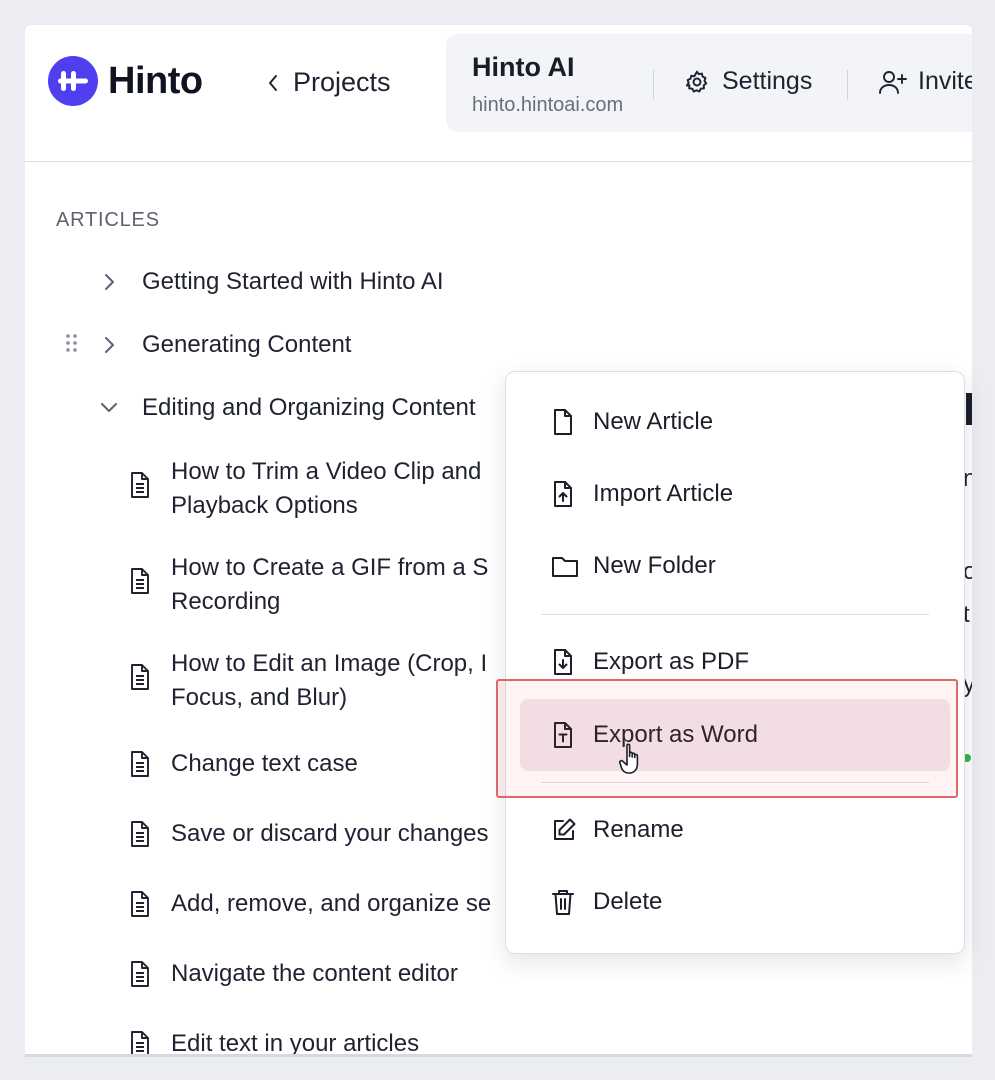 The width and height of the screenshot is (995, 1080). I want to click on article-title: Edit text in your articles, so click(295, 1043).